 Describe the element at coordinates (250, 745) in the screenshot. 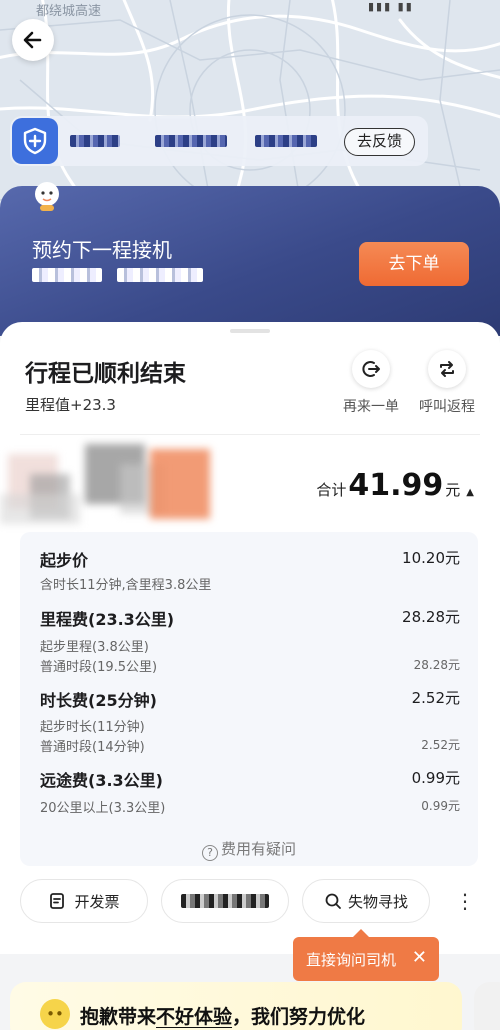

I see `fee-sub-row: 普通时段(14分钟) 2.52元` at that location.